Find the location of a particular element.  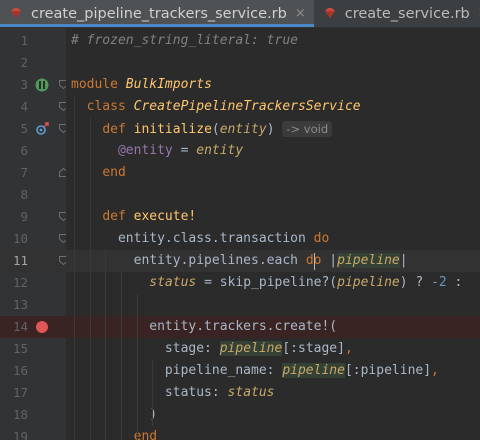

code-line: entity.trackers.create!( is located at coordinates (273, 327).